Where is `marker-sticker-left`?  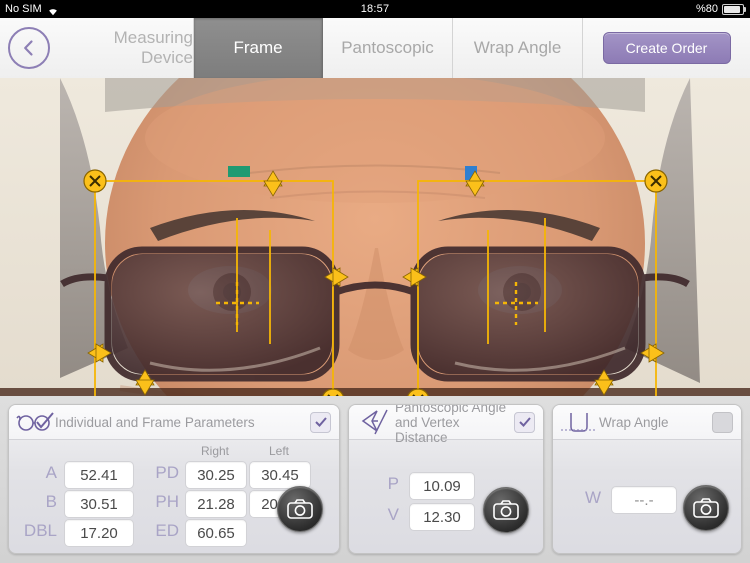 marker-sticker-left is located at coordinates (239, 171).